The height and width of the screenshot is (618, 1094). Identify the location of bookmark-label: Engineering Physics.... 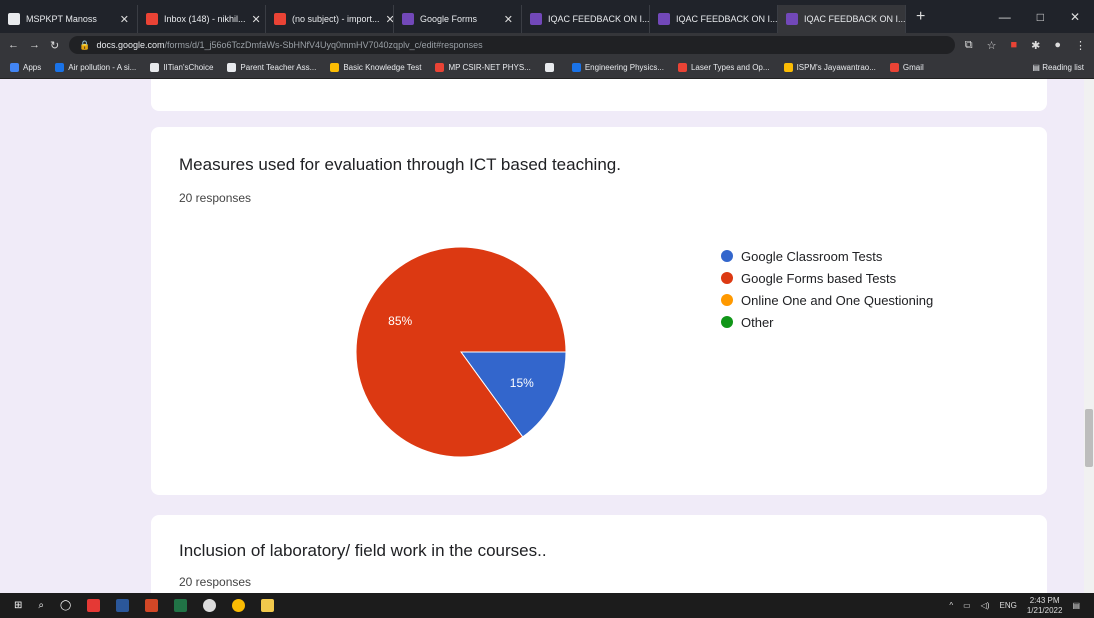
(624, 67).